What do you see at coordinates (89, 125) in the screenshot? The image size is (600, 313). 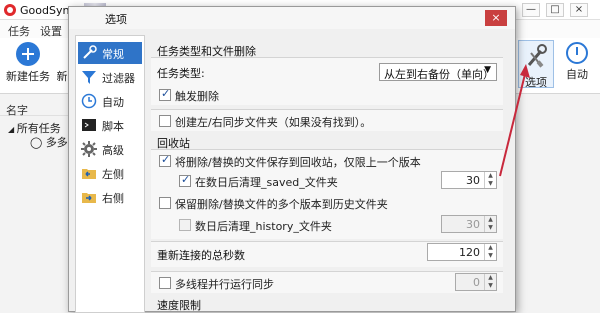 I see `script-icon` at bounding box center [89, 125].